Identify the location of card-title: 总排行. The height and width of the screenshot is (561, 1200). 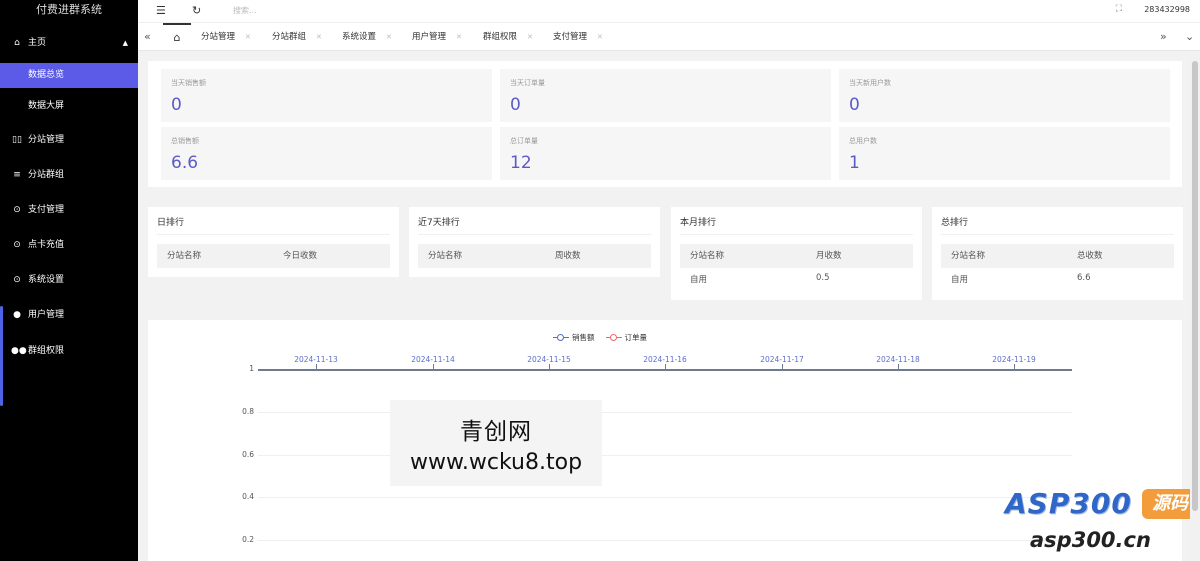
(955, 223).